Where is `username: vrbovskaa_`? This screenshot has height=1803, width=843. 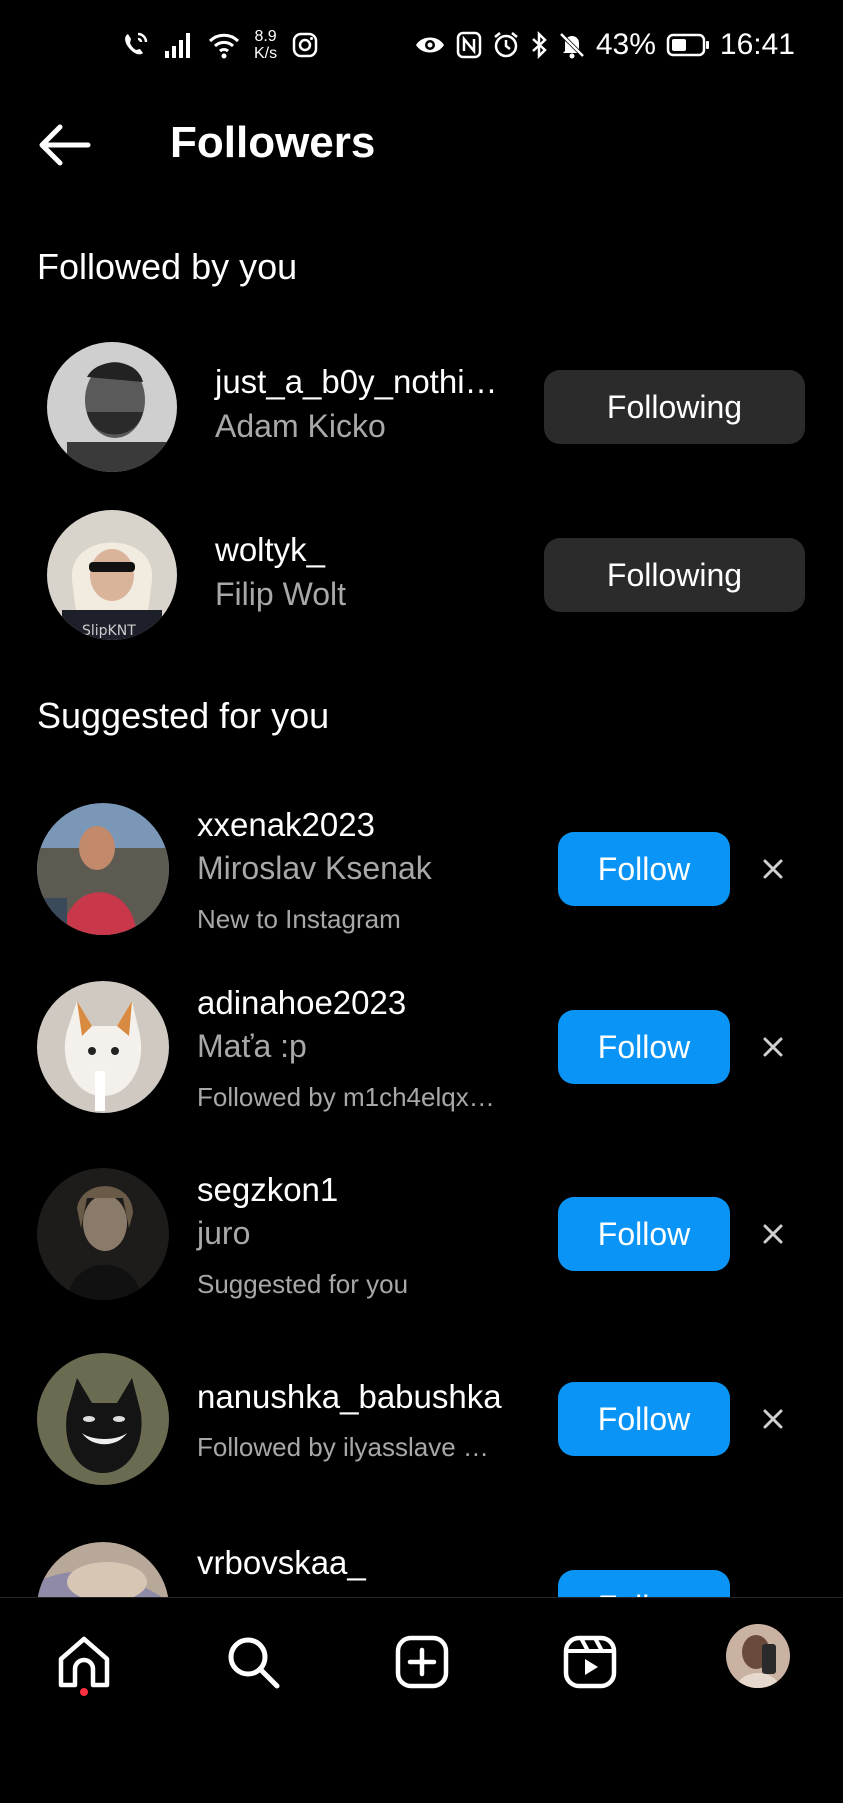 username: vrbovskaa_ is located at coordinates (281, 1563).